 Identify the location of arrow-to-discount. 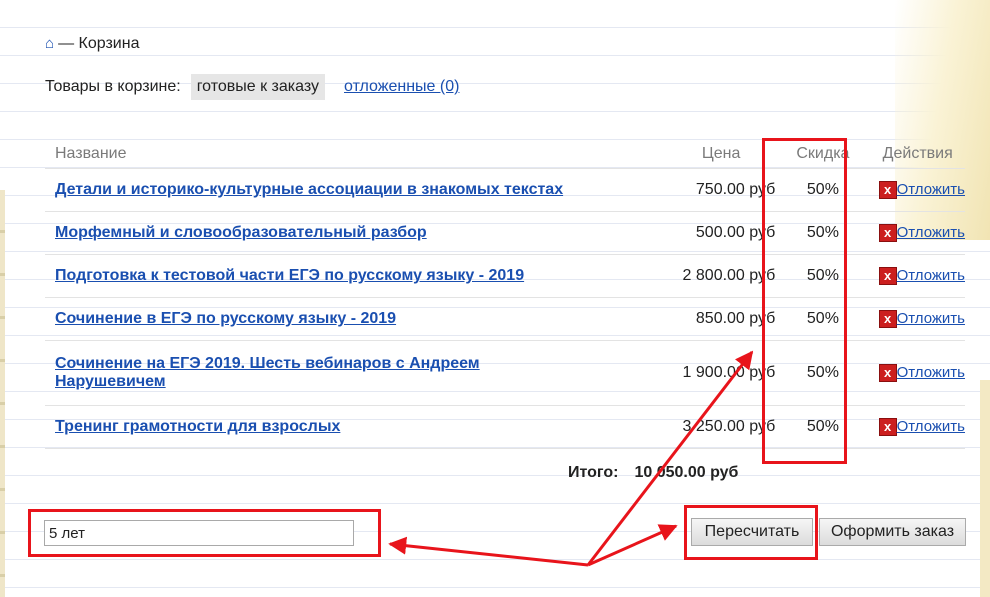
(670, 458).